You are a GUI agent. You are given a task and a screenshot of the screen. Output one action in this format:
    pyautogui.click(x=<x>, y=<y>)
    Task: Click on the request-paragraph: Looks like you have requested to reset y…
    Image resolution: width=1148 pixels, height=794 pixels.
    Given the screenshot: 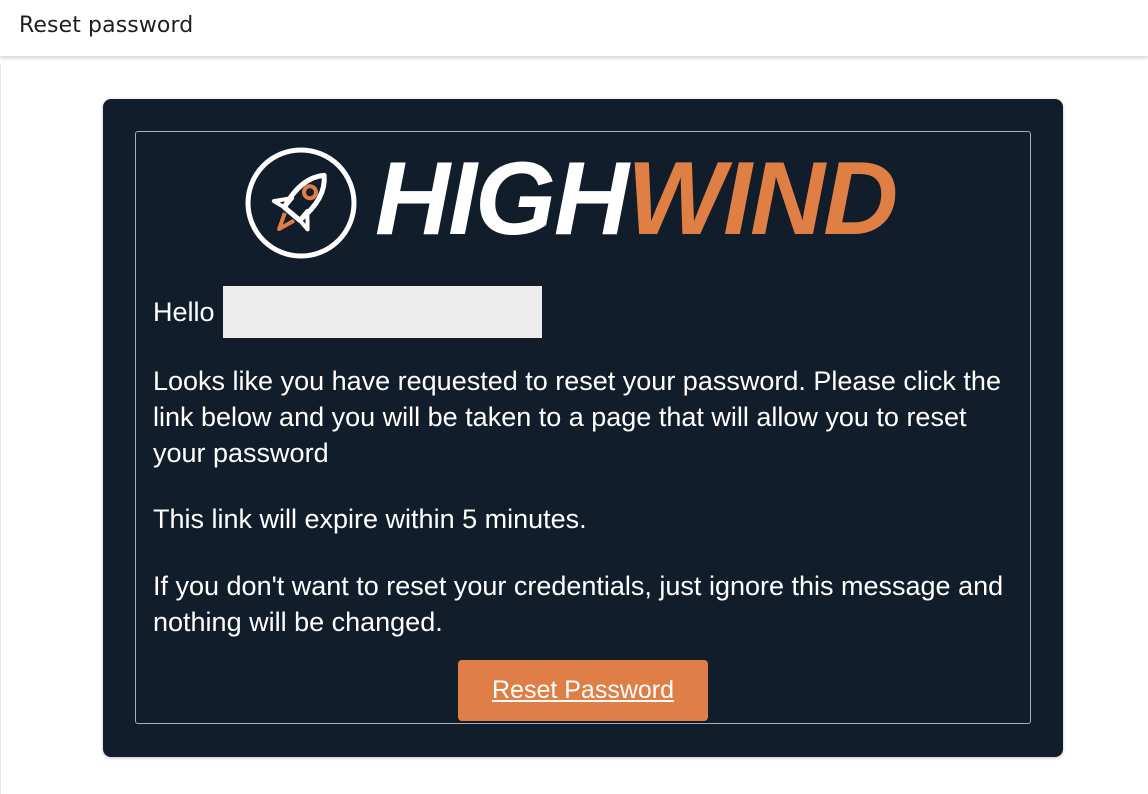 What is the action you would take?
    pyautogui.click(x=577, y=417)
    